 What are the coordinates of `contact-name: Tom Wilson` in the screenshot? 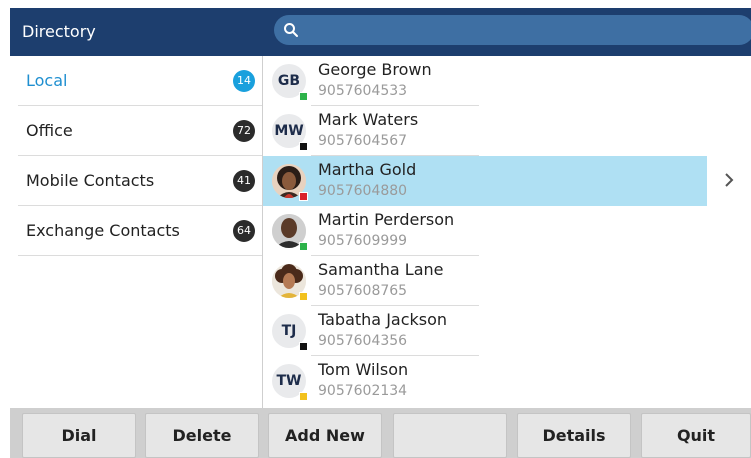 It's located at (363, 369).